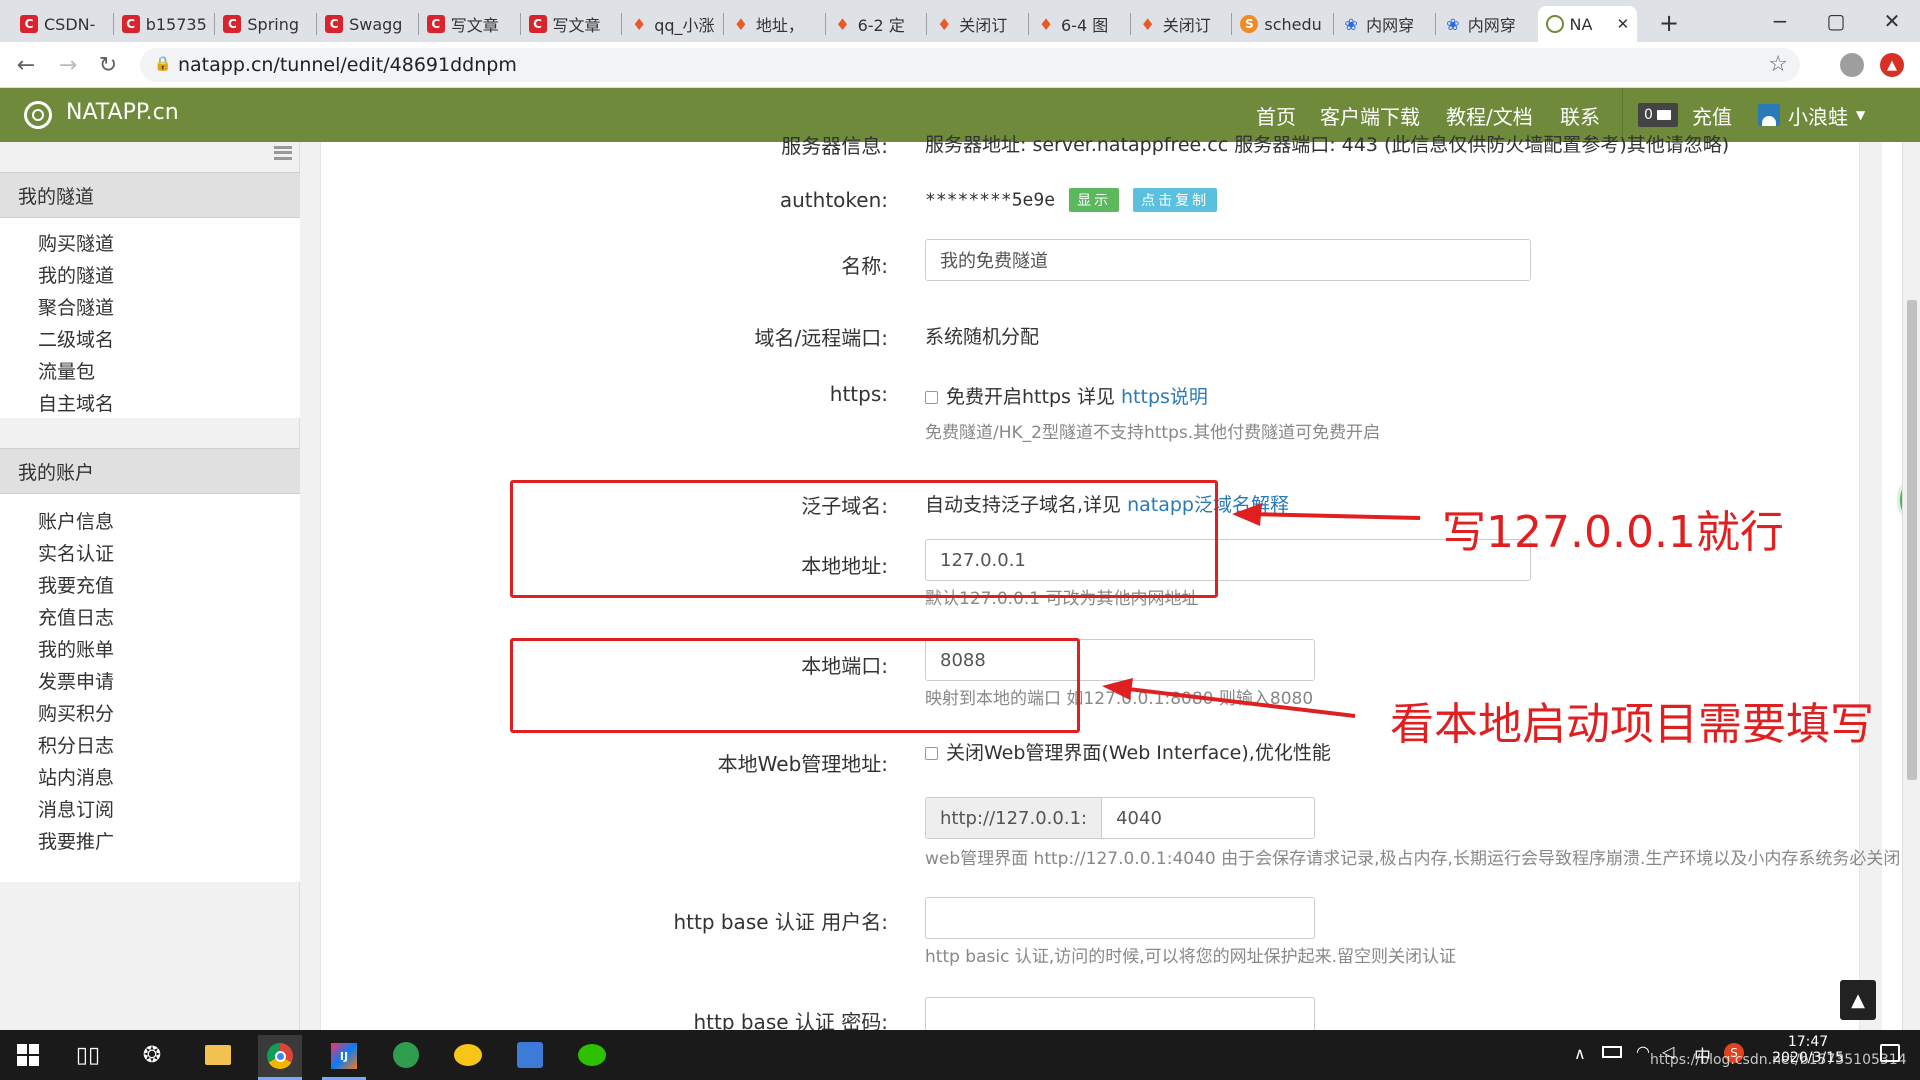 The image size is (1920, 1080). I want to click on app-yellow-icon, so click(468, 1055).